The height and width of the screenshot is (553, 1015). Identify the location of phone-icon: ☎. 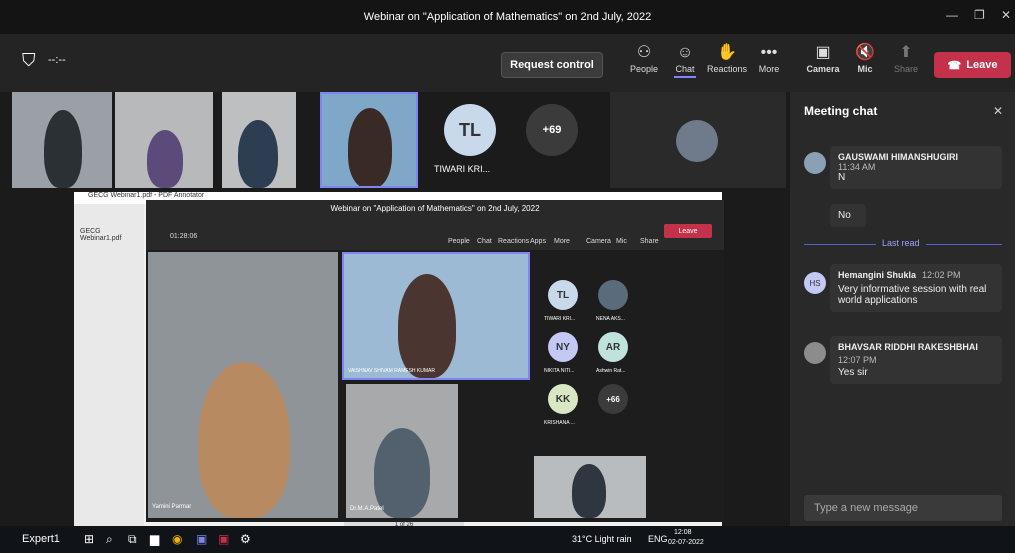
(954, 65).